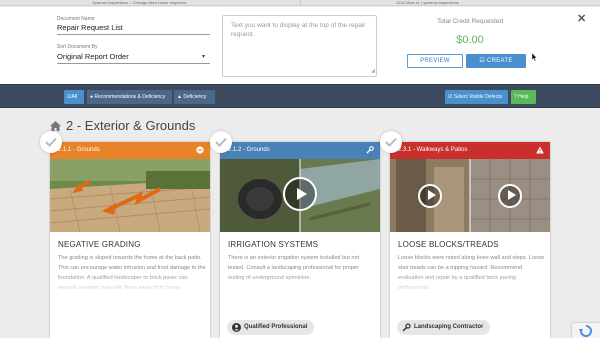 The height and width of the screenshot is (338, 600). I want to click on filter-deficiency-button: ▲ Deficiency, so click(194, 97).